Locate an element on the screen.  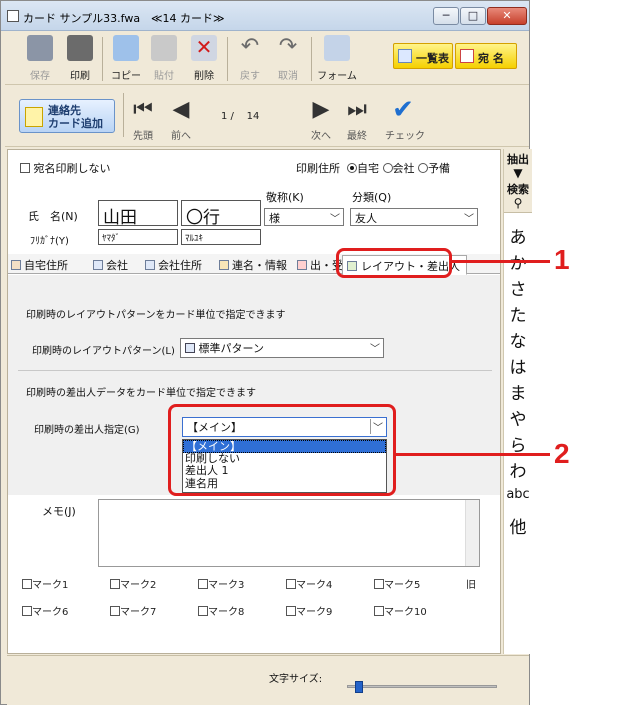
main-toolbar: 保存 印刷 コピー 貼付 ✕ 削除 ↶ 戻す ↷ 取消 フォーム 一覧表 宛 名 is located at coordinates (267, 58).